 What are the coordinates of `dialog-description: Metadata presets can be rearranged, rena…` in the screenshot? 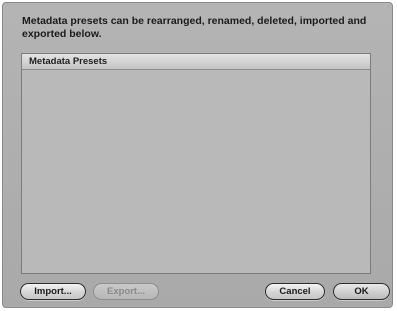 It's located at (194, 27).